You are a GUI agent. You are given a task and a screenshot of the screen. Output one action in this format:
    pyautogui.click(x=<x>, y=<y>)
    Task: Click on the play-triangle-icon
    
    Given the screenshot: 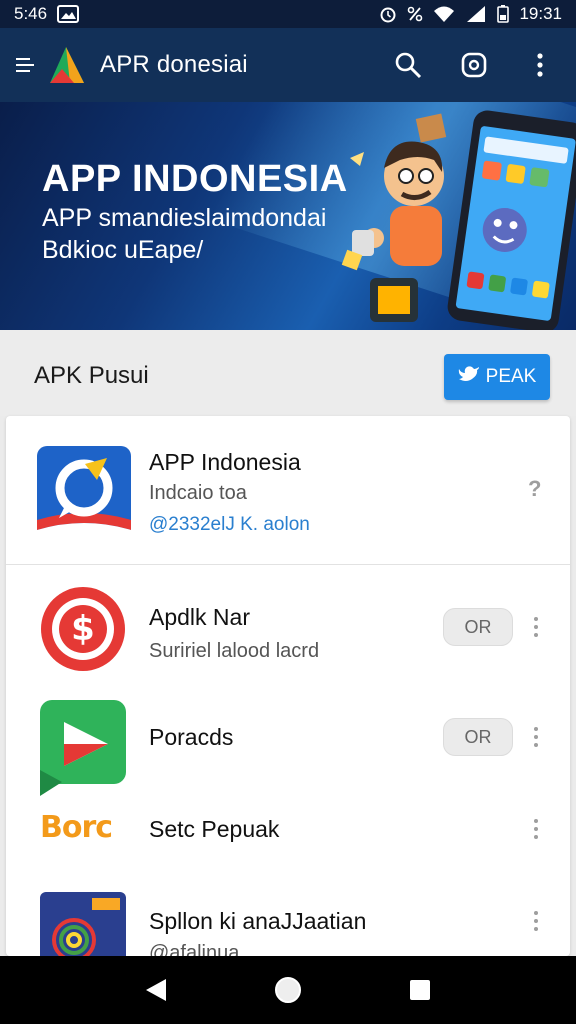 What is the action you would take?
    pyautogui.click(x=83, y=748)
    